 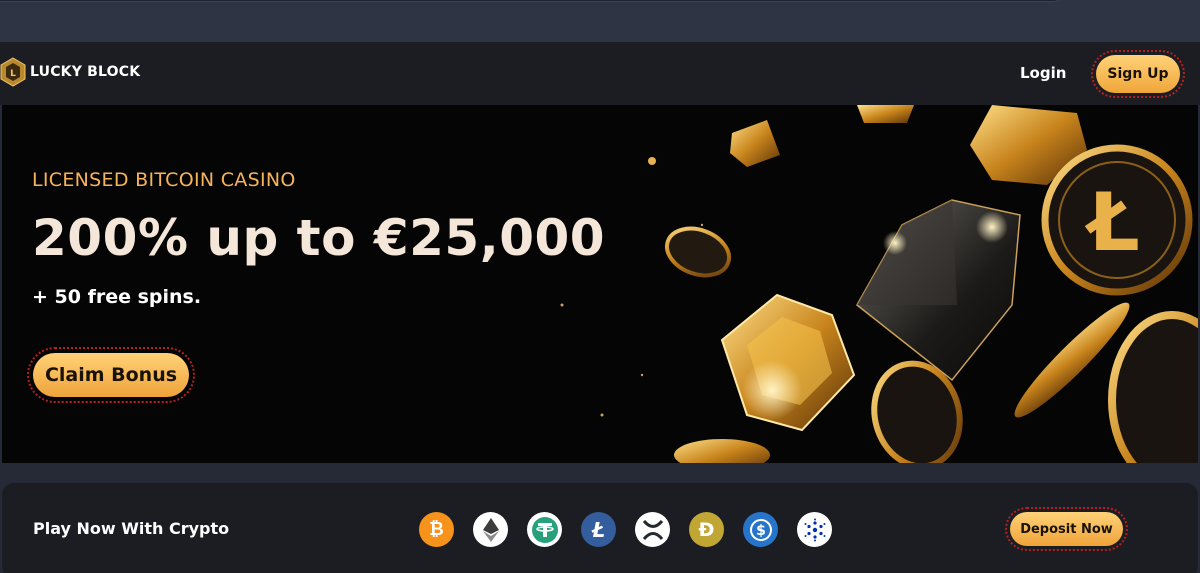 What do you see at coordinates (1043, 73) in the screenshot?
I see `login-link: Login` at bounding box center [1043, 73].